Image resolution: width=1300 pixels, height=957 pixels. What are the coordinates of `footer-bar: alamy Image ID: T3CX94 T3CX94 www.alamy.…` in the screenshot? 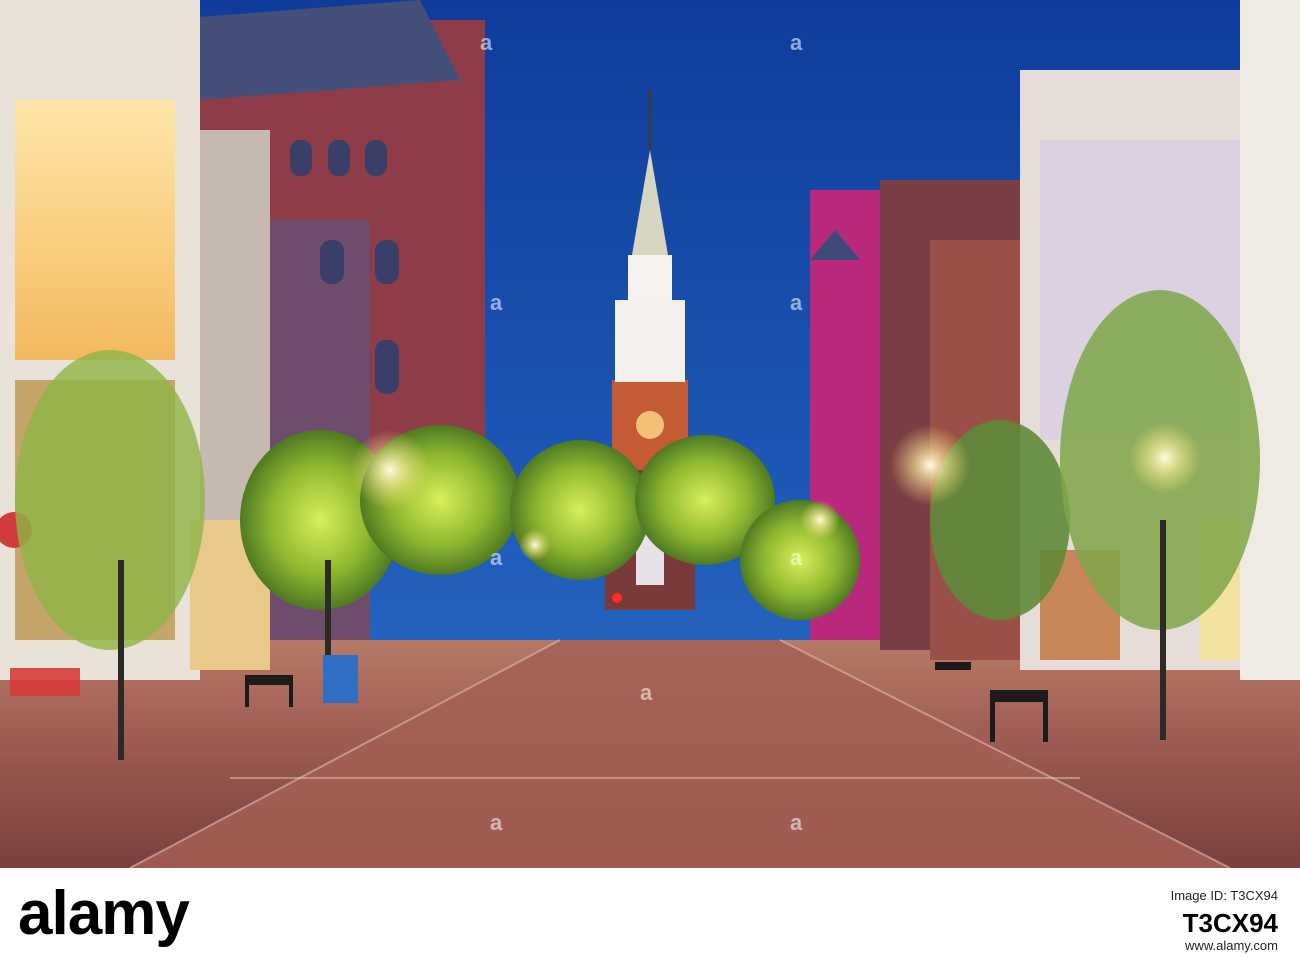 It's located at (650, 912).